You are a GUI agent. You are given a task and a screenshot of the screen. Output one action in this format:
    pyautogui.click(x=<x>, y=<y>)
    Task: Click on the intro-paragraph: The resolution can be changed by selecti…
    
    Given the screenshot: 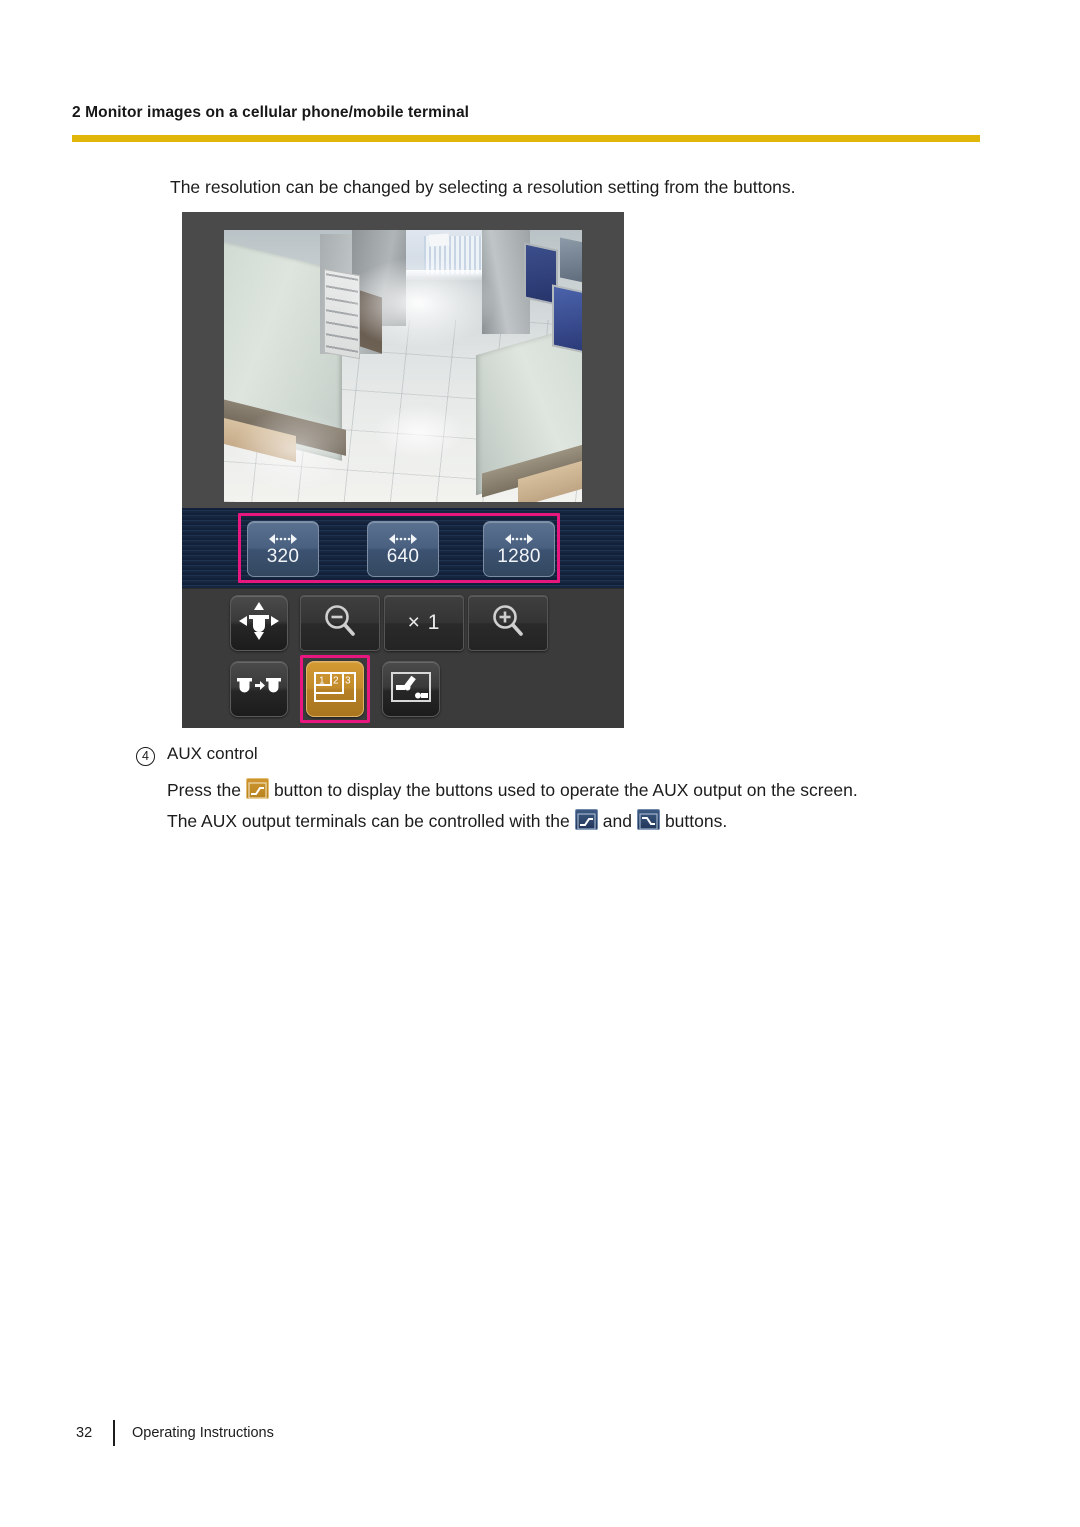 What is the action you would take?
    pyautogui.click(x=483, y=187)
    